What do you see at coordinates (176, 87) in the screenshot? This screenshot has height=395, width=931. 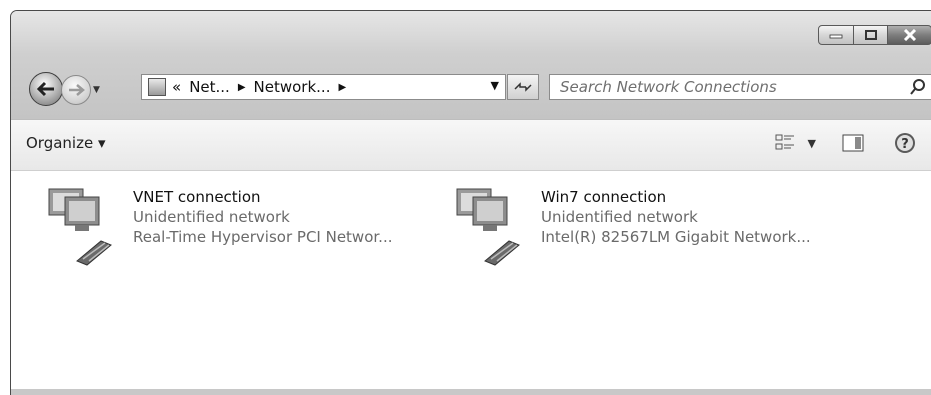 I see `breadcrumb-overflow: «` at bounding box center [176, 87].